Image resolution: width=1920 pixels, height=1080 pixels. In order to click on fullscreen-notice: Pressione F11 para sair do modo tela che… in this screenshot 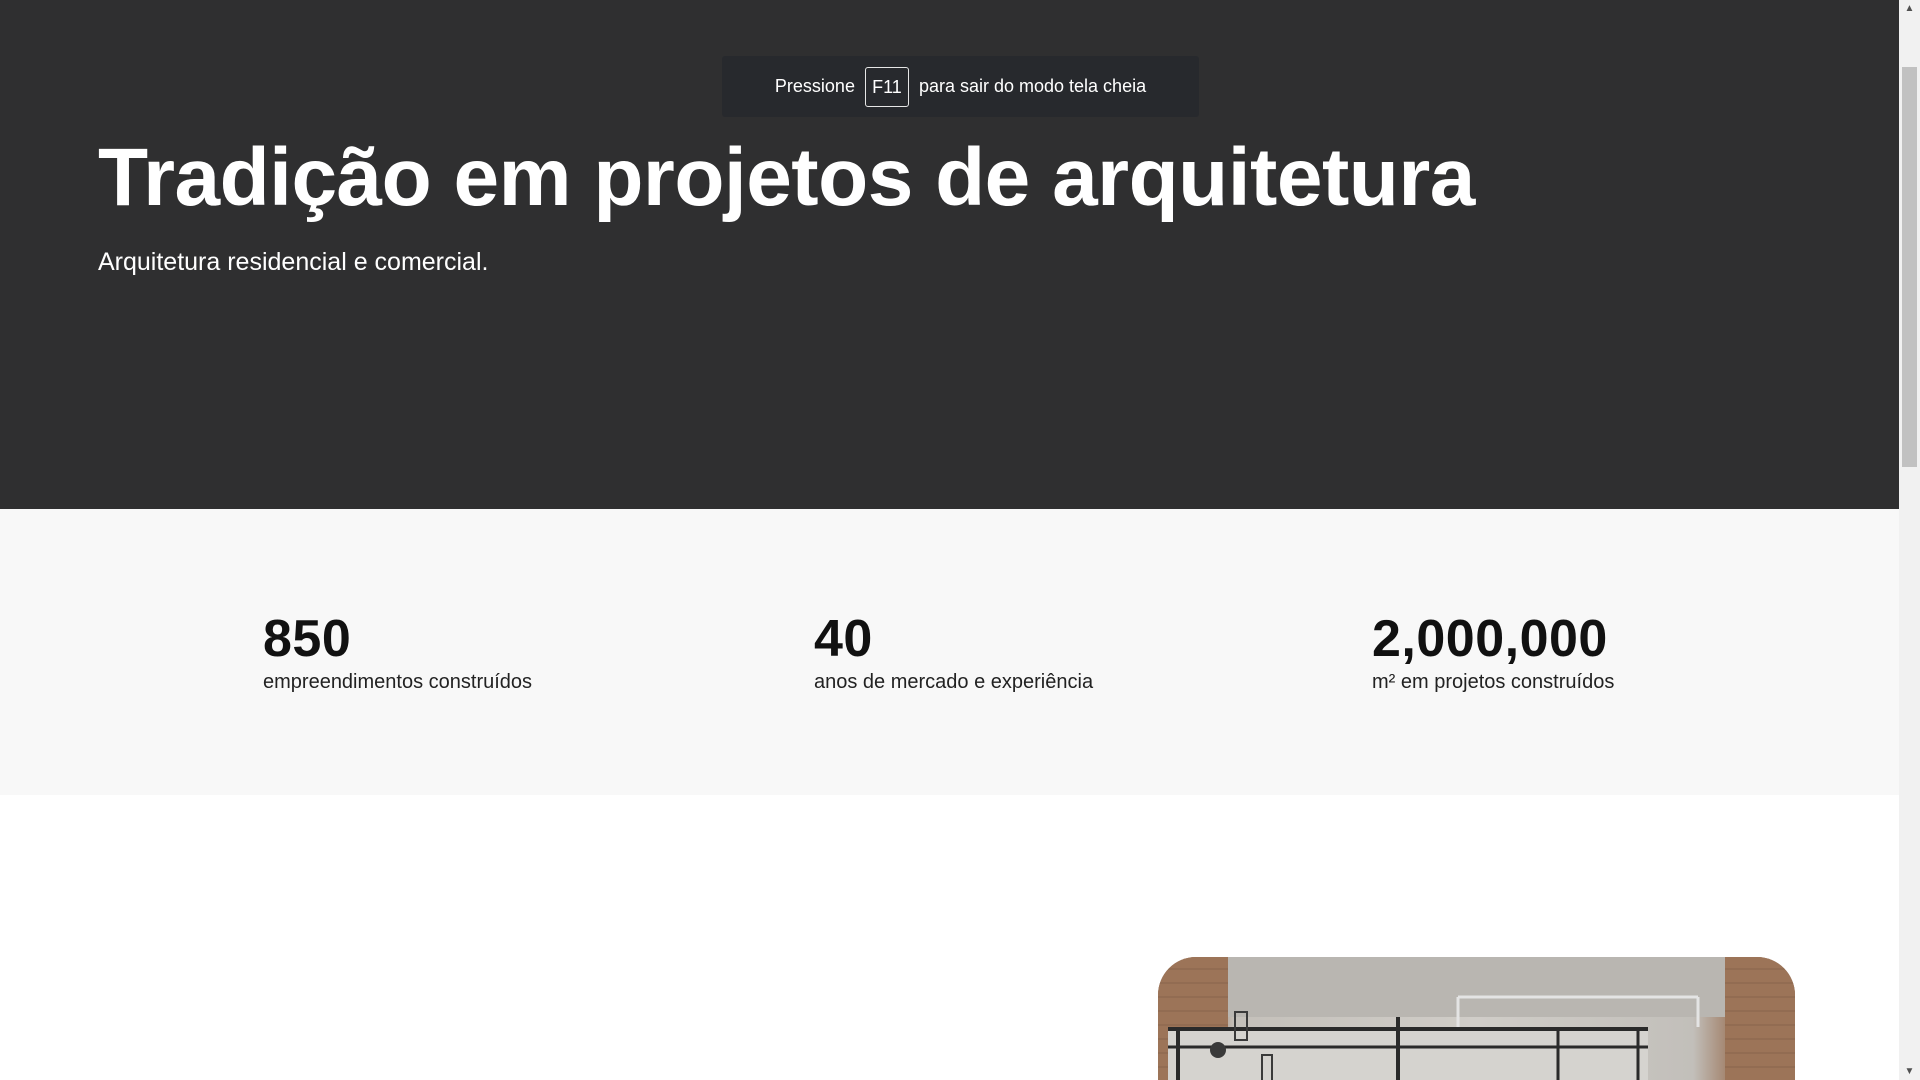, I will do `click(960, 86)`.